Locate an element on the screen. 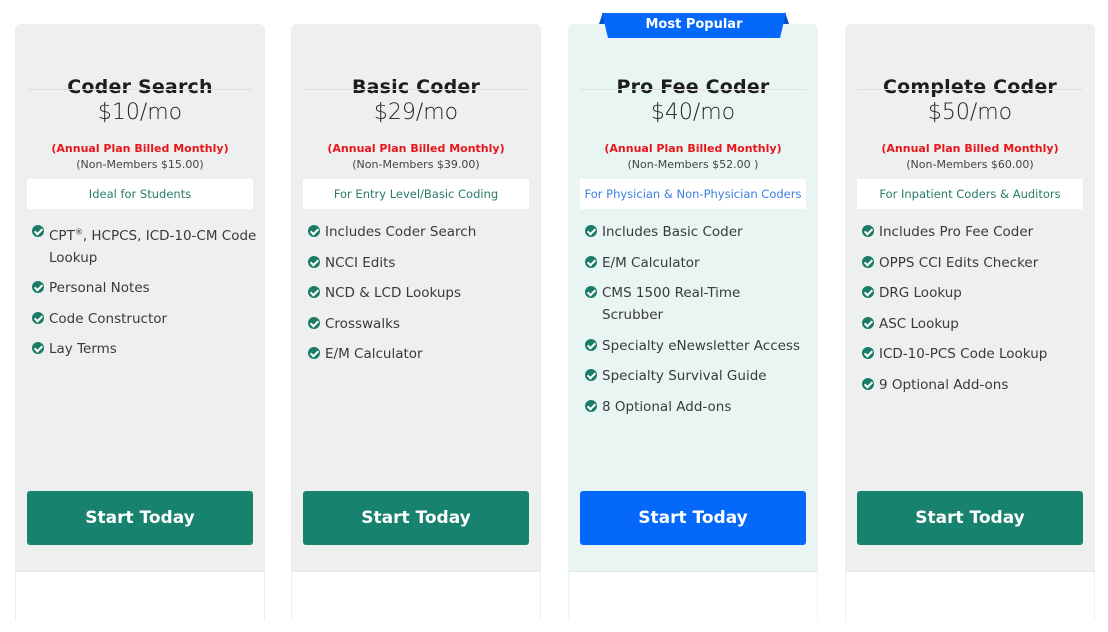 This screenshot has width=1108, height=632. plan-title: Pro Fee Coder is located at coordinates (693, 87).